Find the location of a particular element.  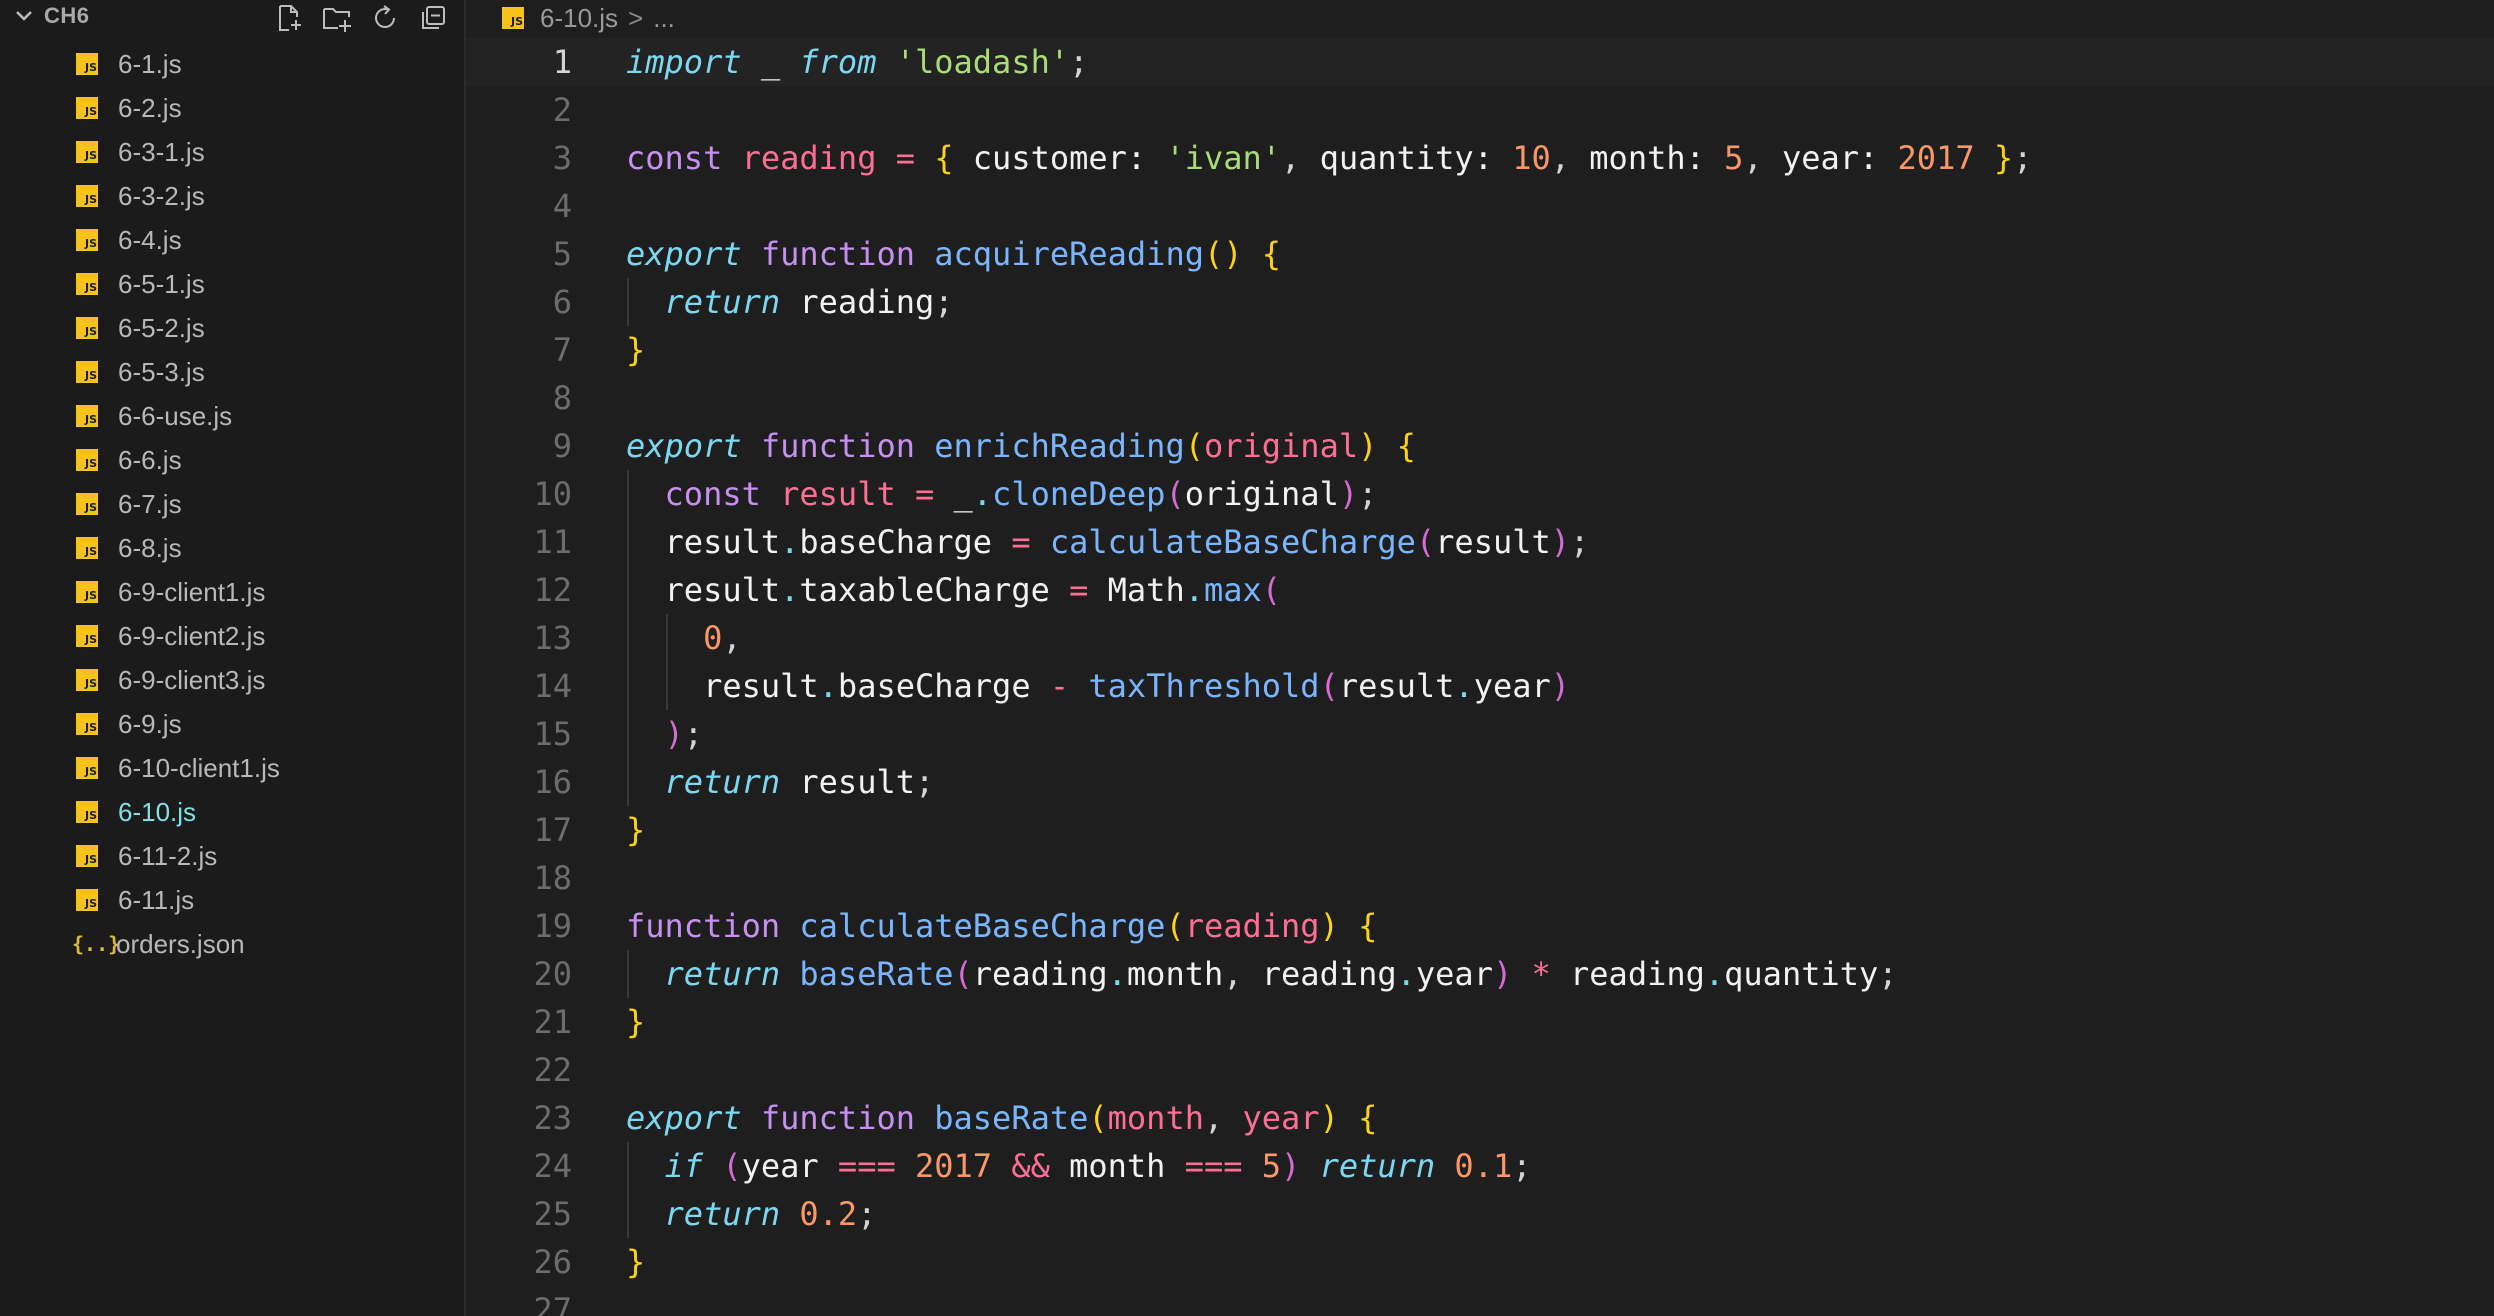

chevron-down-icon is located at coordinates (24, 16).